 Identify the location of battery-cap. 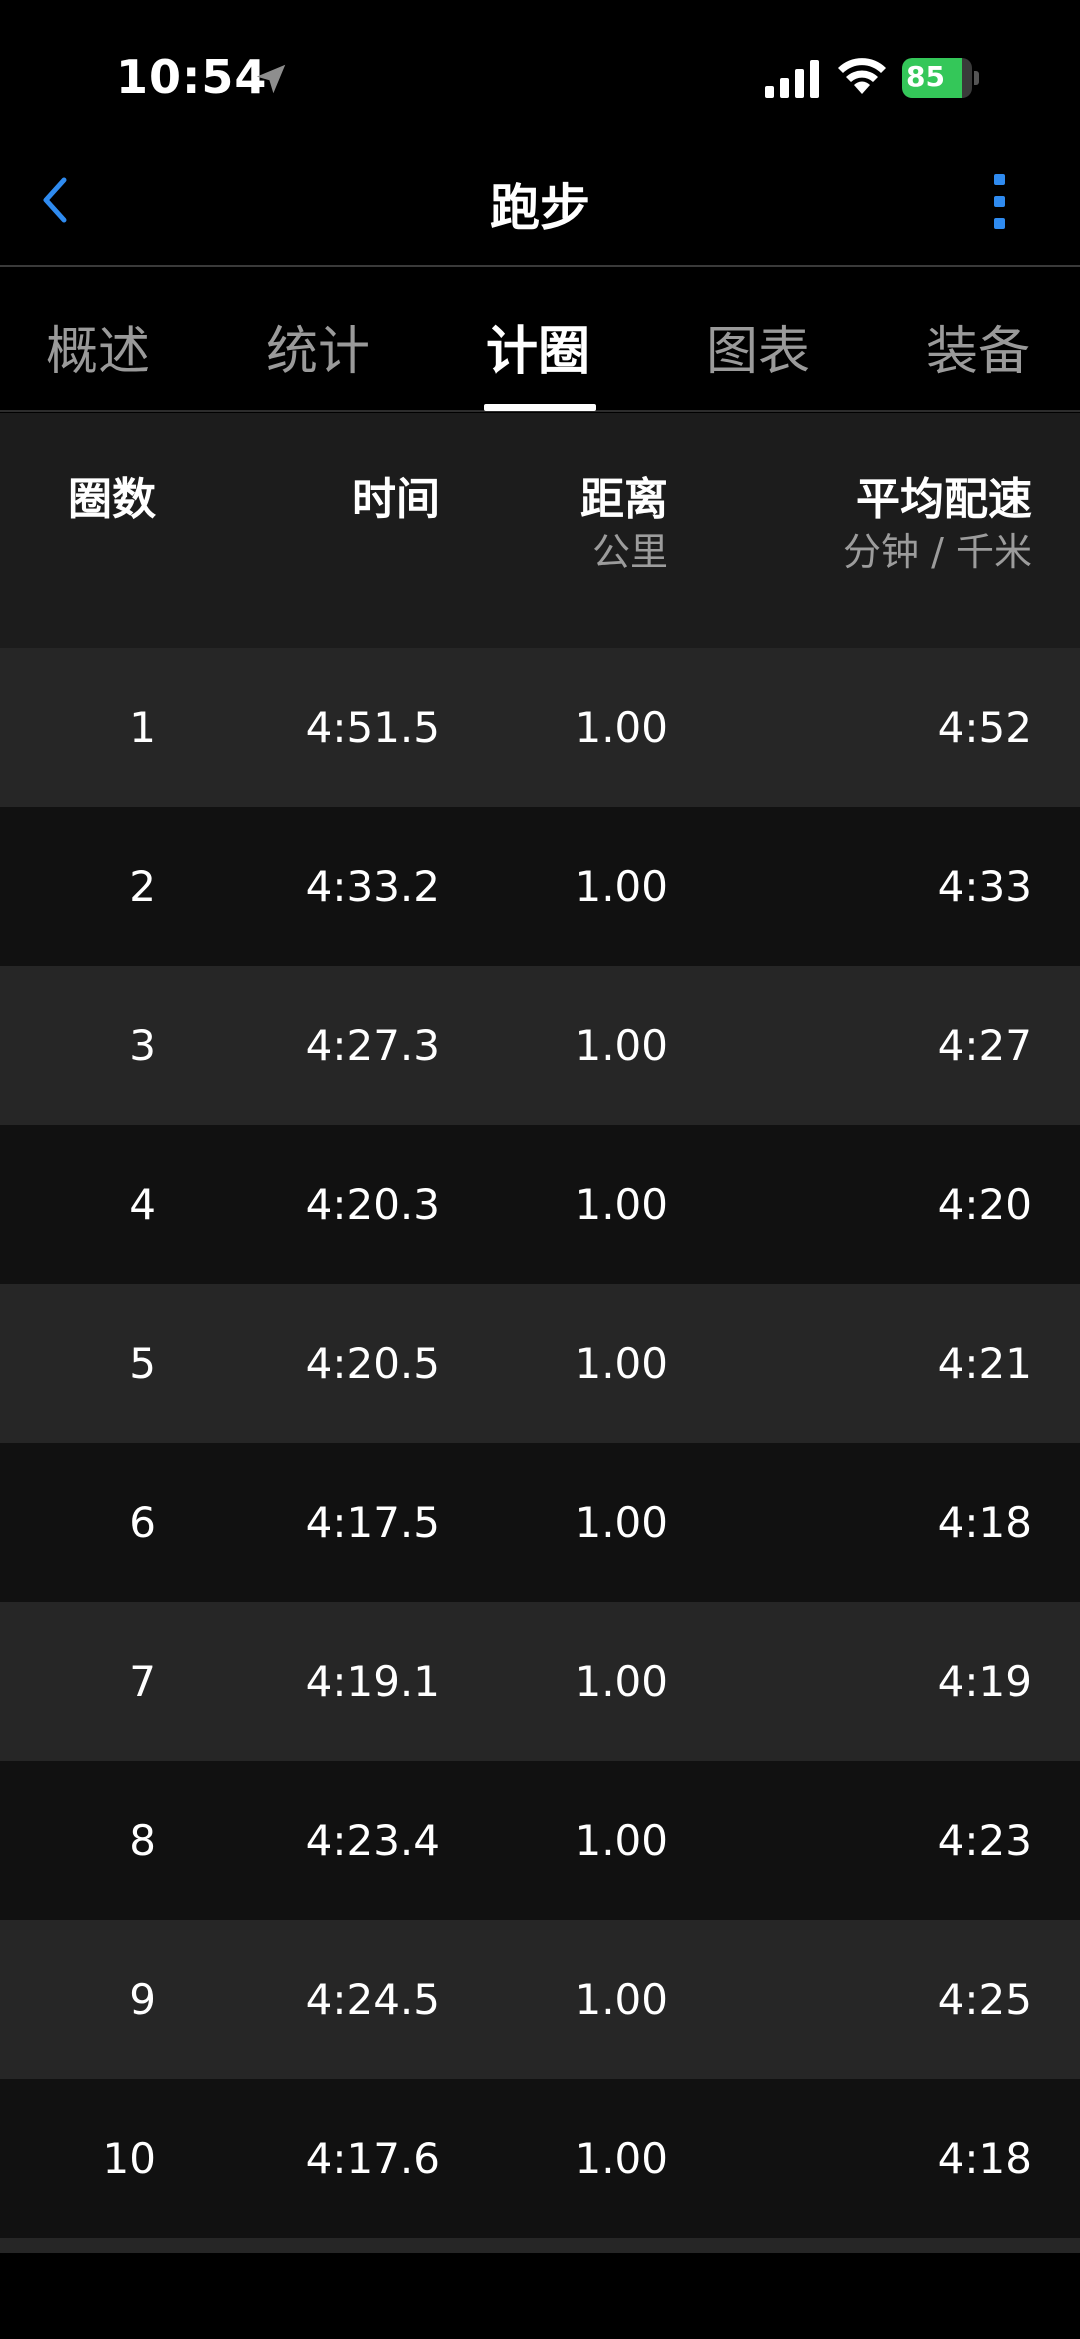
(976, 78).